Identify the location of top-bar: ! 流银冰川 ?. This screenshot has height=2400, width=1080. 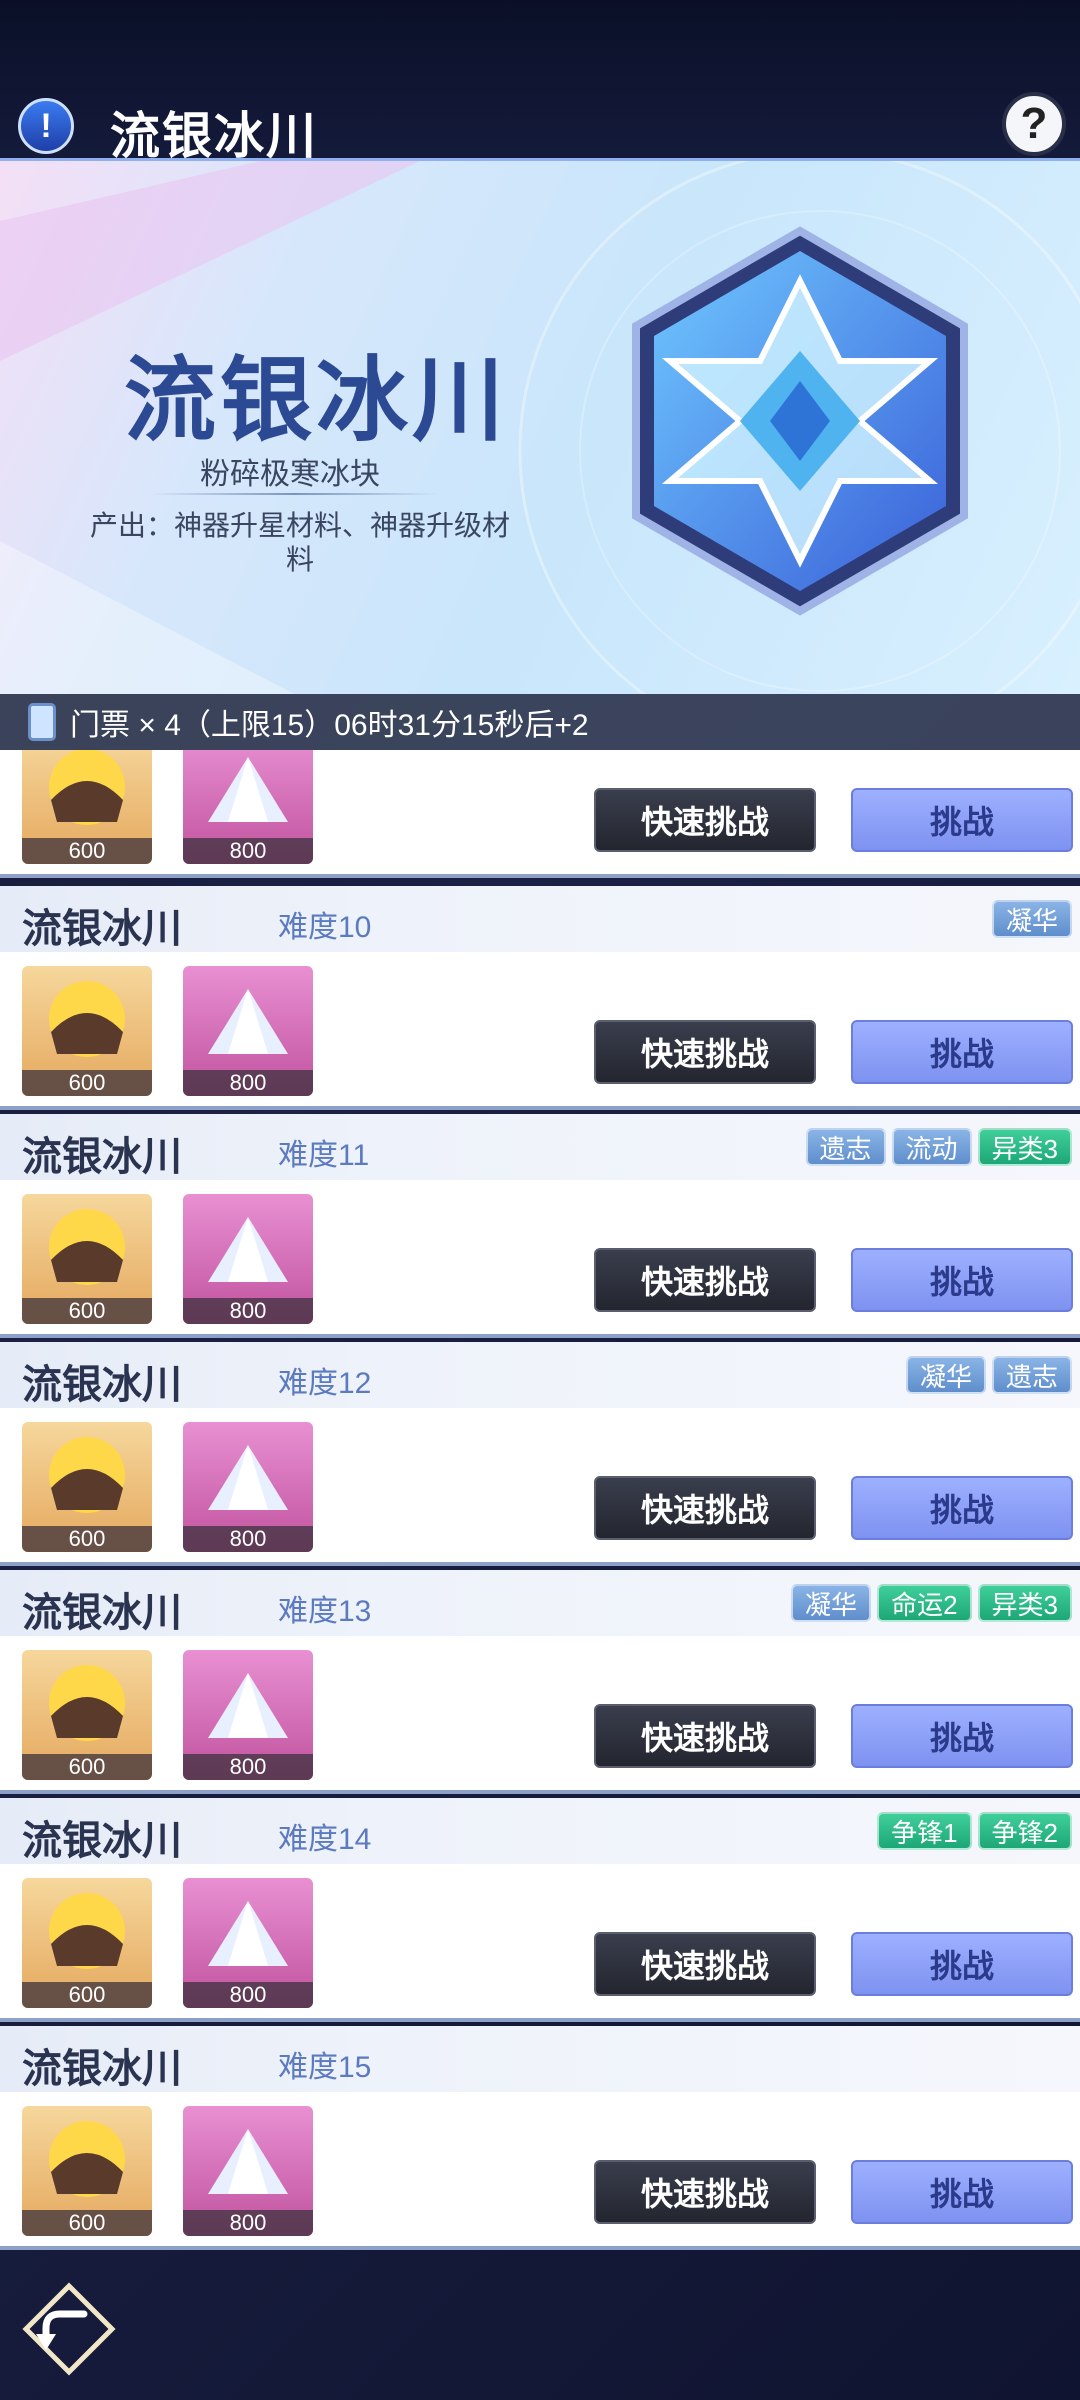
(540, 82).